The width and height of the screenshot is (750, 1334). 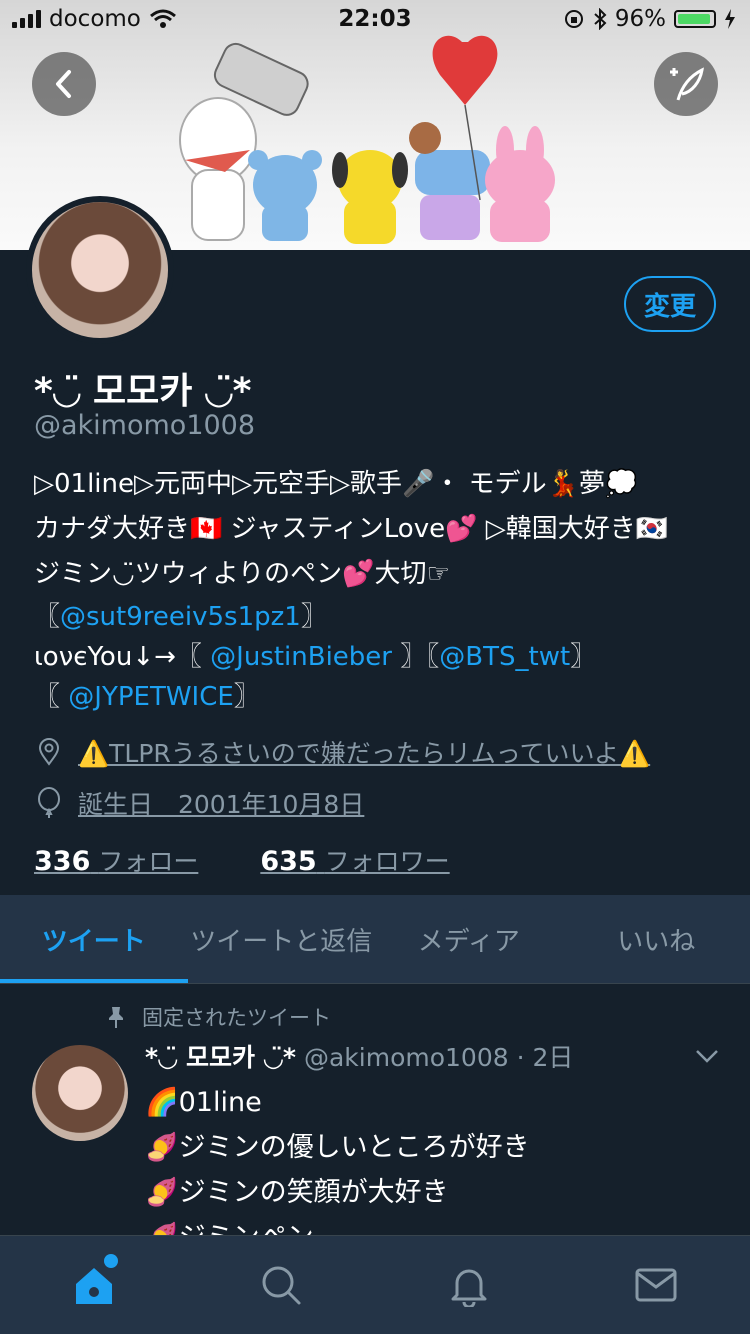 What do you see at coordinates (351, 529) in the screenshot?
I see `bio-line: カナダ大好き🇨🇦 ジャスティンLove💕 ▷韓国大好き🇰🇷` at bounding box center [351, 529].